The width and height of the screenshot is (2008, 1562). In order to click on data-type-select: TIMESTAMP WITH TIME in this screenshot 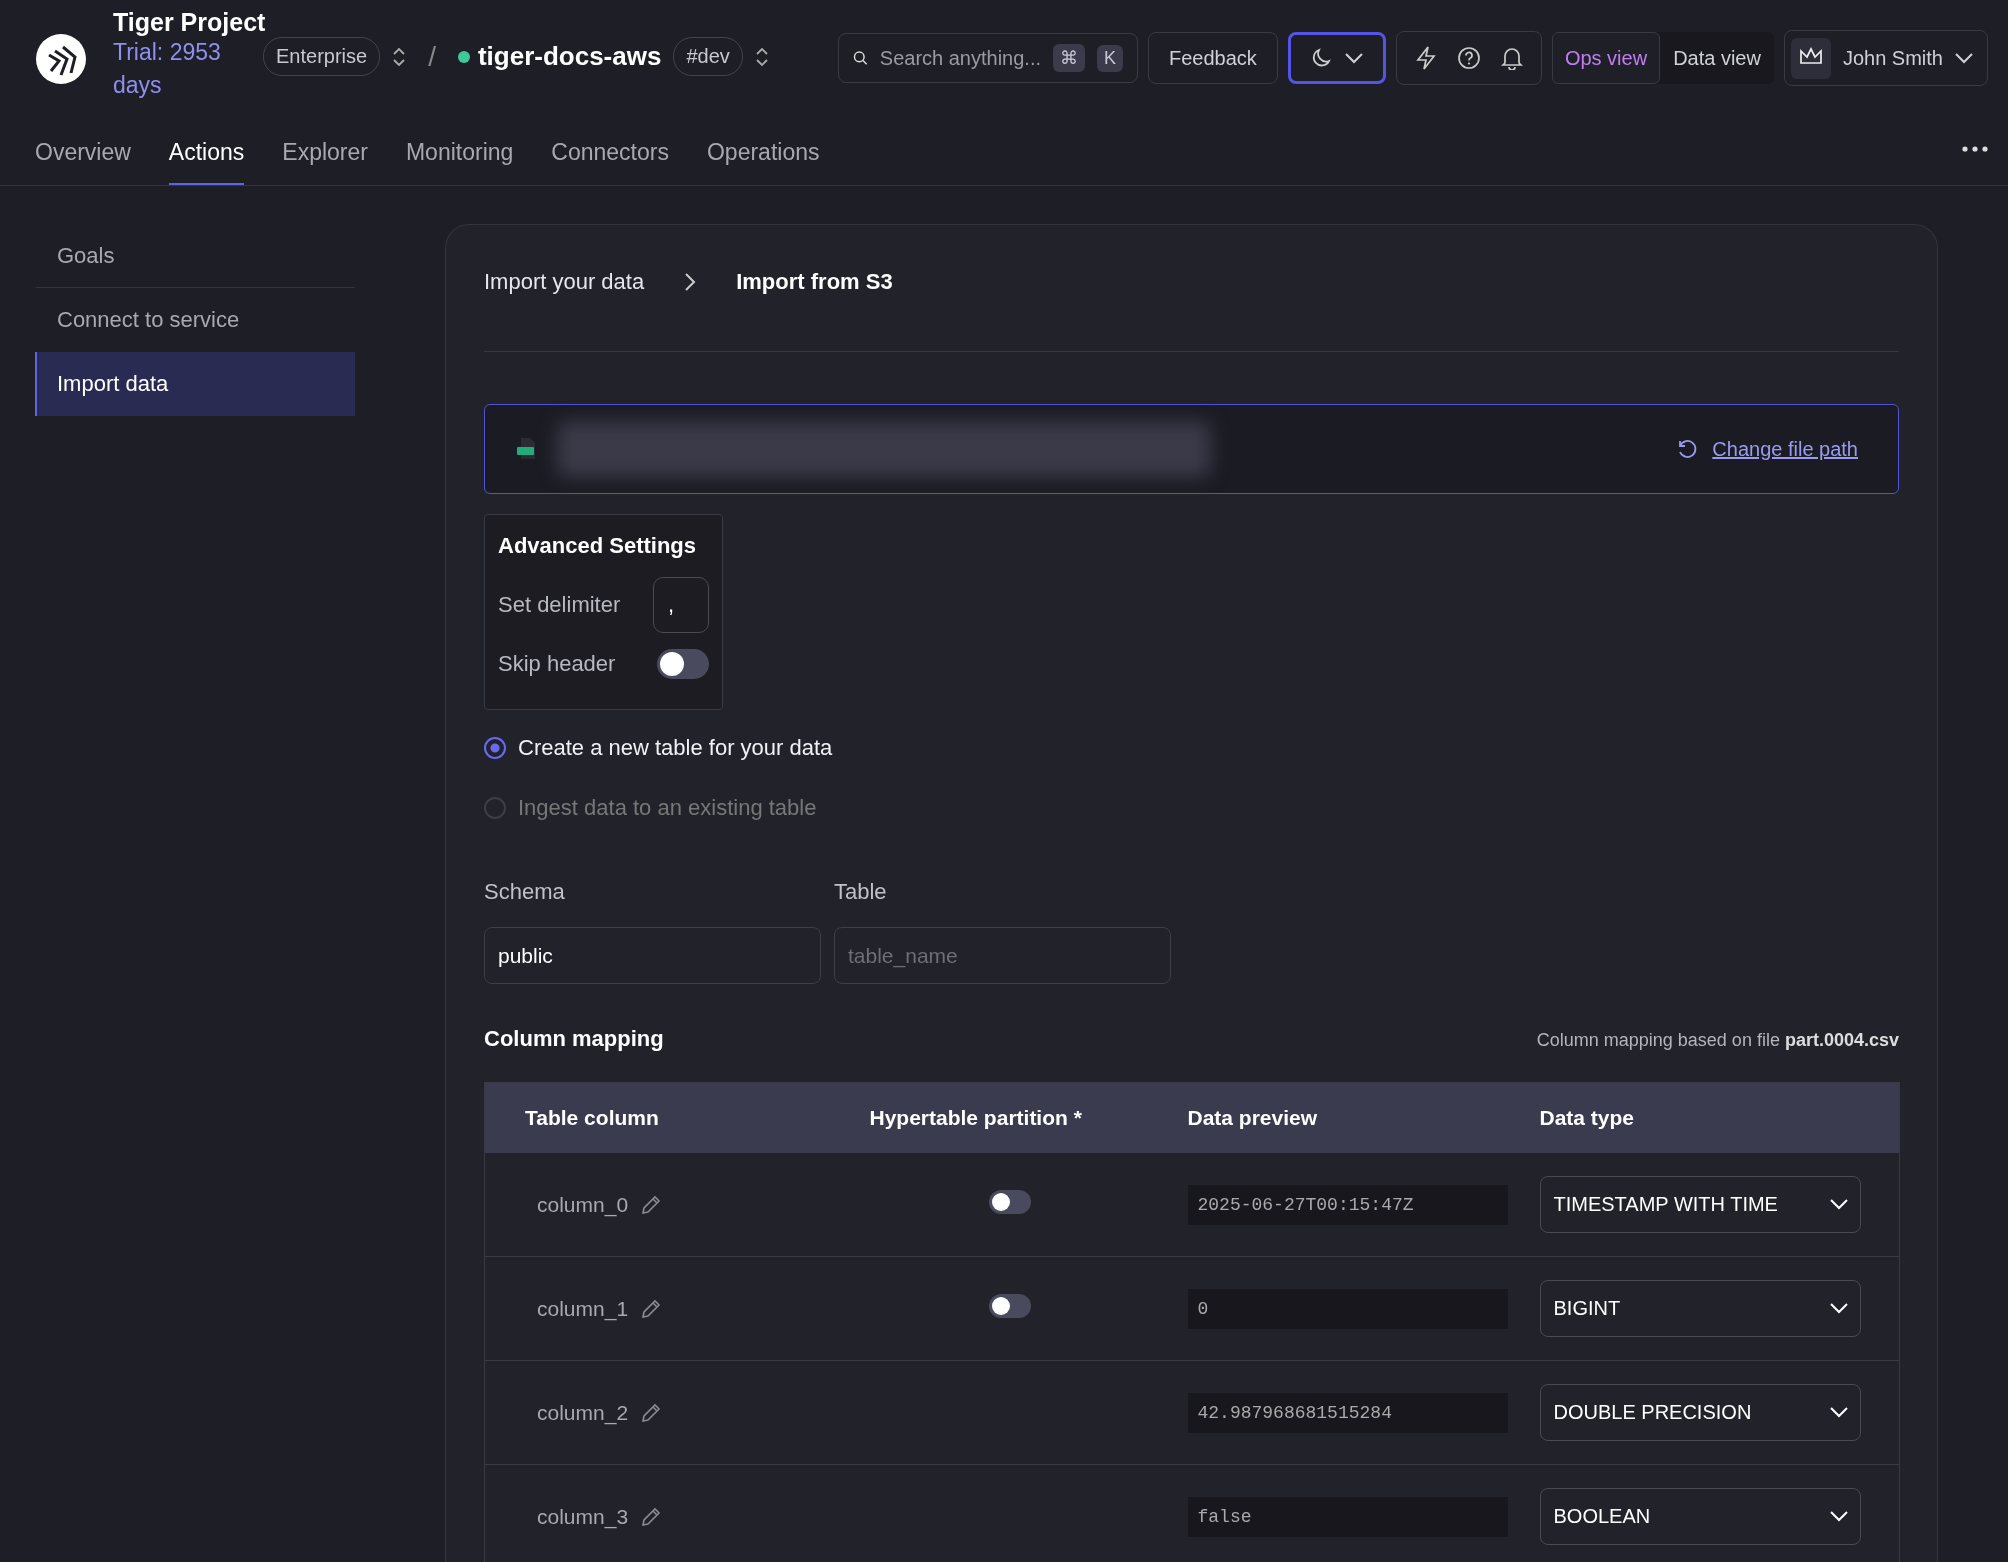, I will do `click(1700, 1204)`.